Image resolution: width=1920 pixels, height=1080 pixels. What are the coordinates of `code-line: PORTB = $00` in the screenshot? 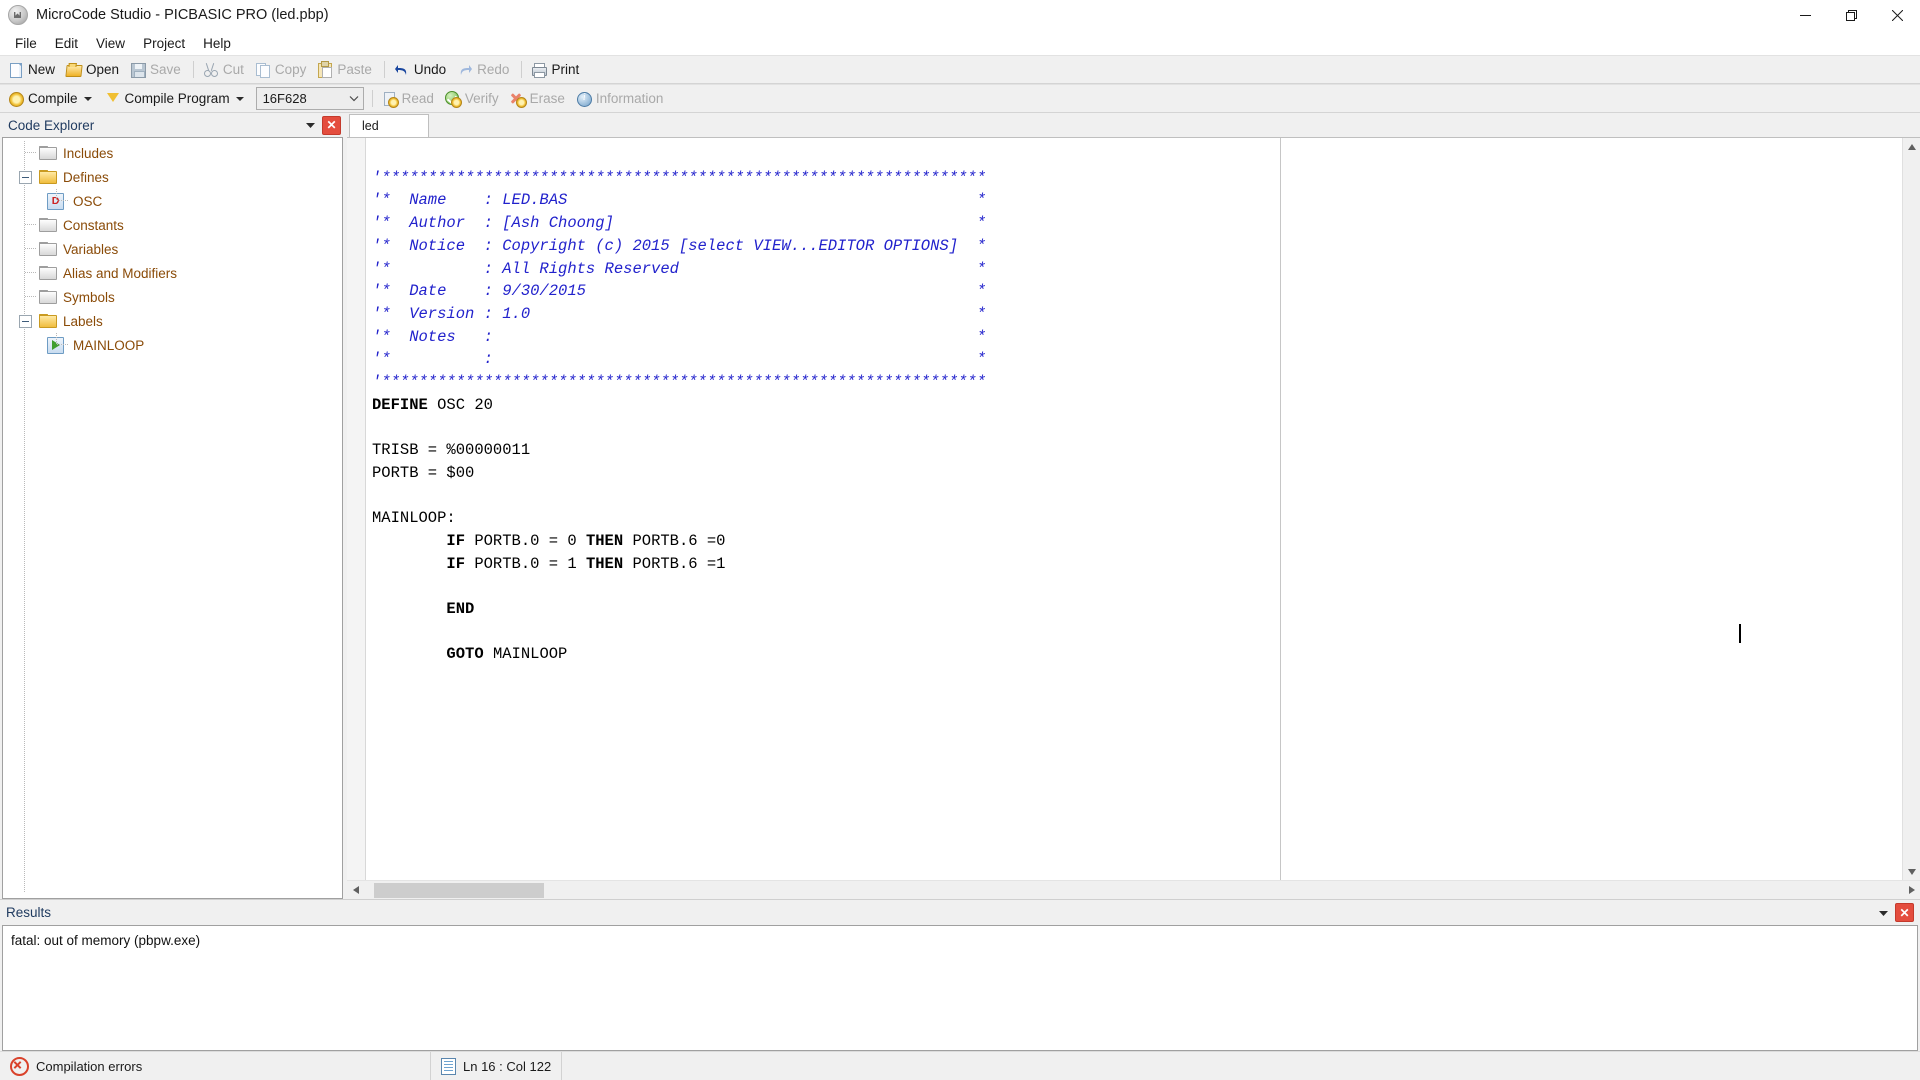 It's located at (423, 472).